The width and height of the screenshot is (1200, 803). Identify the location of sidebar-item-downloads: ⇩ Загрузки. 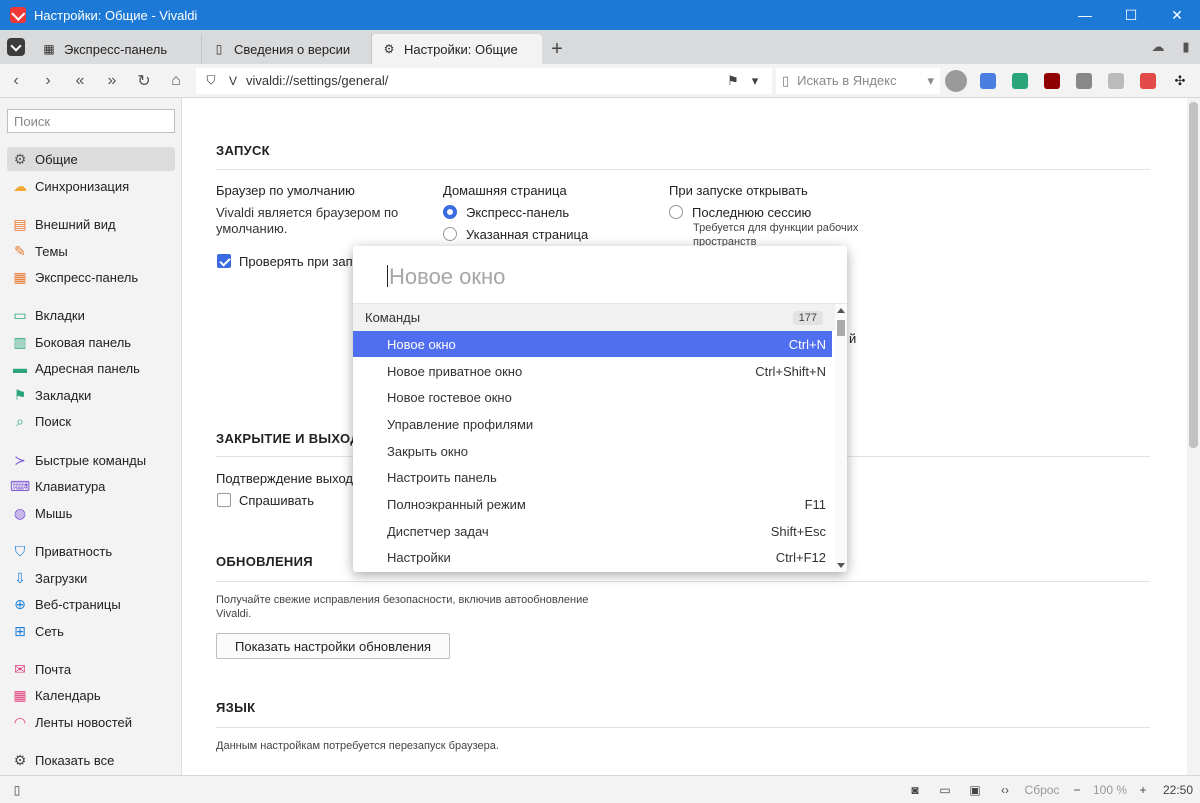
(91, 578).